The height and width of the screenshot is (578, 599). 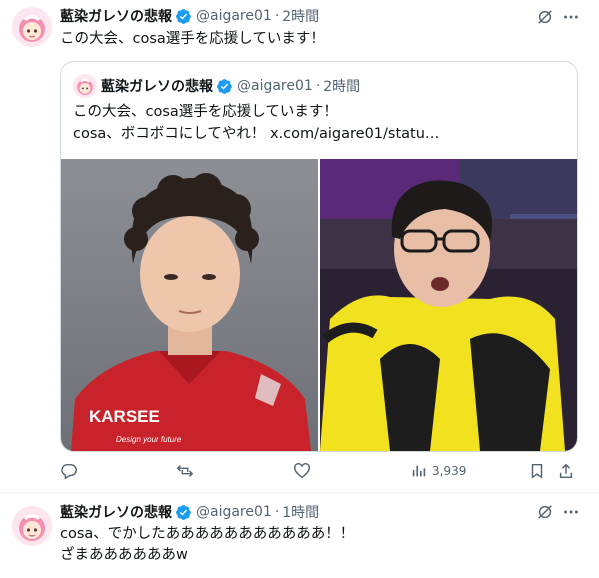 I want to click on jersey-tagline: Design your future, so click(x=149, y=439).